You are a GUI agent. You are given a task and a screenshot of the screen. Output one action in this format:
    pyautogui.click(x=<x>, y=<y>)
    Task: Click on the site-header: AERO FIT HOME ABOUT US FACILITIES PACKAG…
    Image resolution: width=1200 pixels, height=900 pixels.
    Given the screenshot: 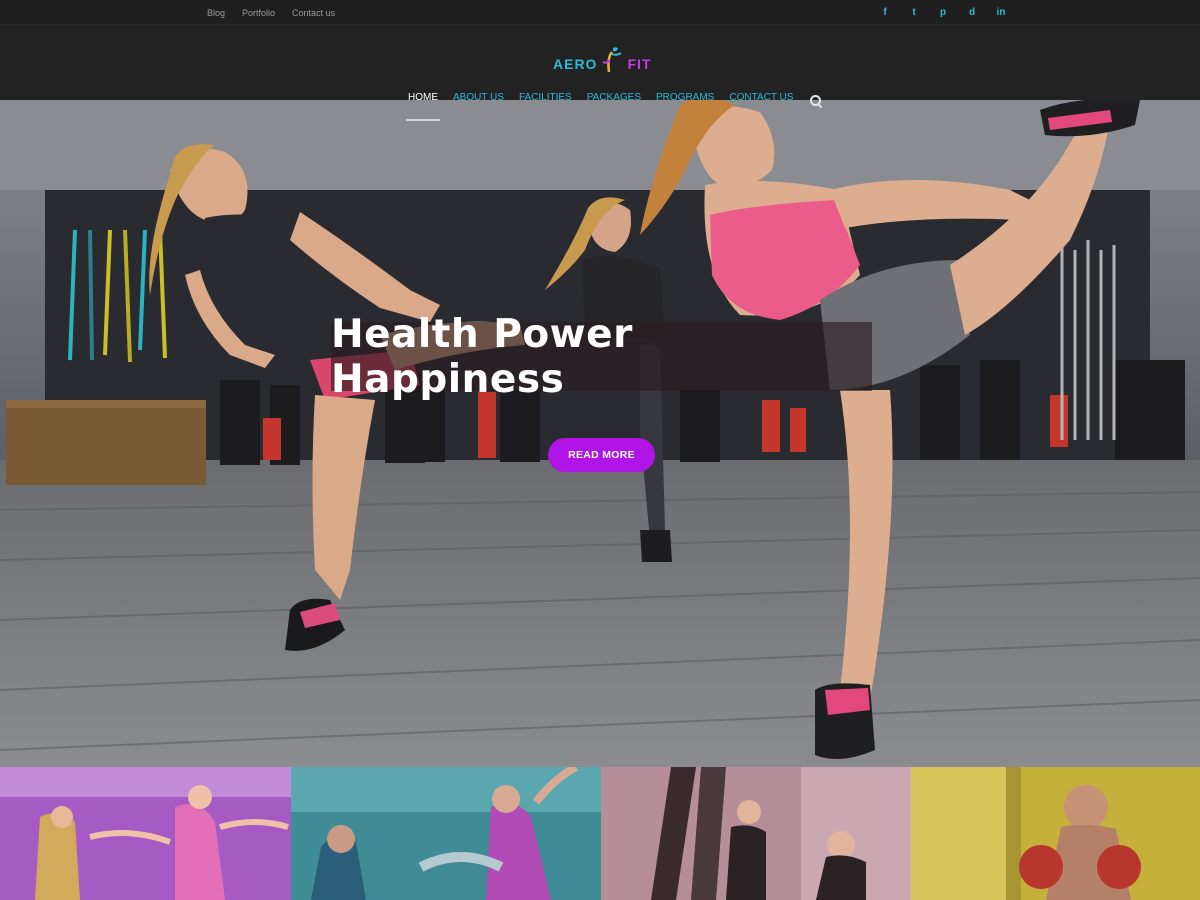 What is the action you would take?
    pyautogui.click(x=600, y=73)
    